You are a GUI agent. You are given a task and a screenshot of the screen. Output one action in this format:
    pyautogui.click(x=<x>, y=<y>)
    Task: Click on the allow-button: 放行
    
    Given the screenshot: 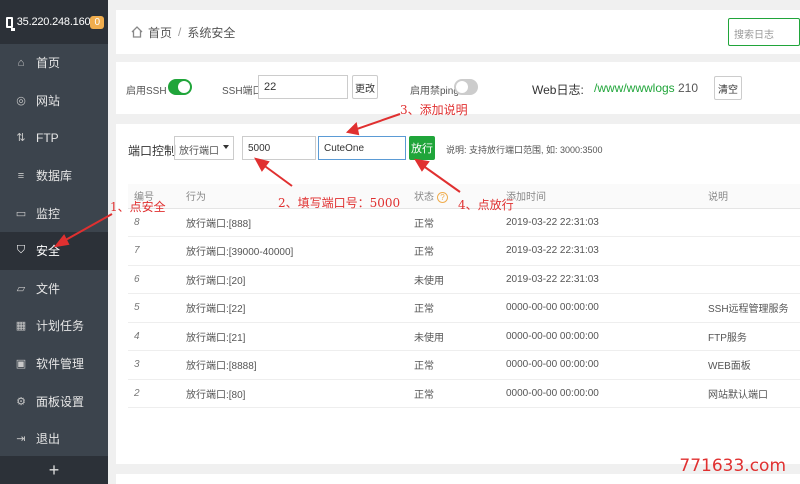 What is the action you would take?
    pyautogui.click(x=422, y=148)
    